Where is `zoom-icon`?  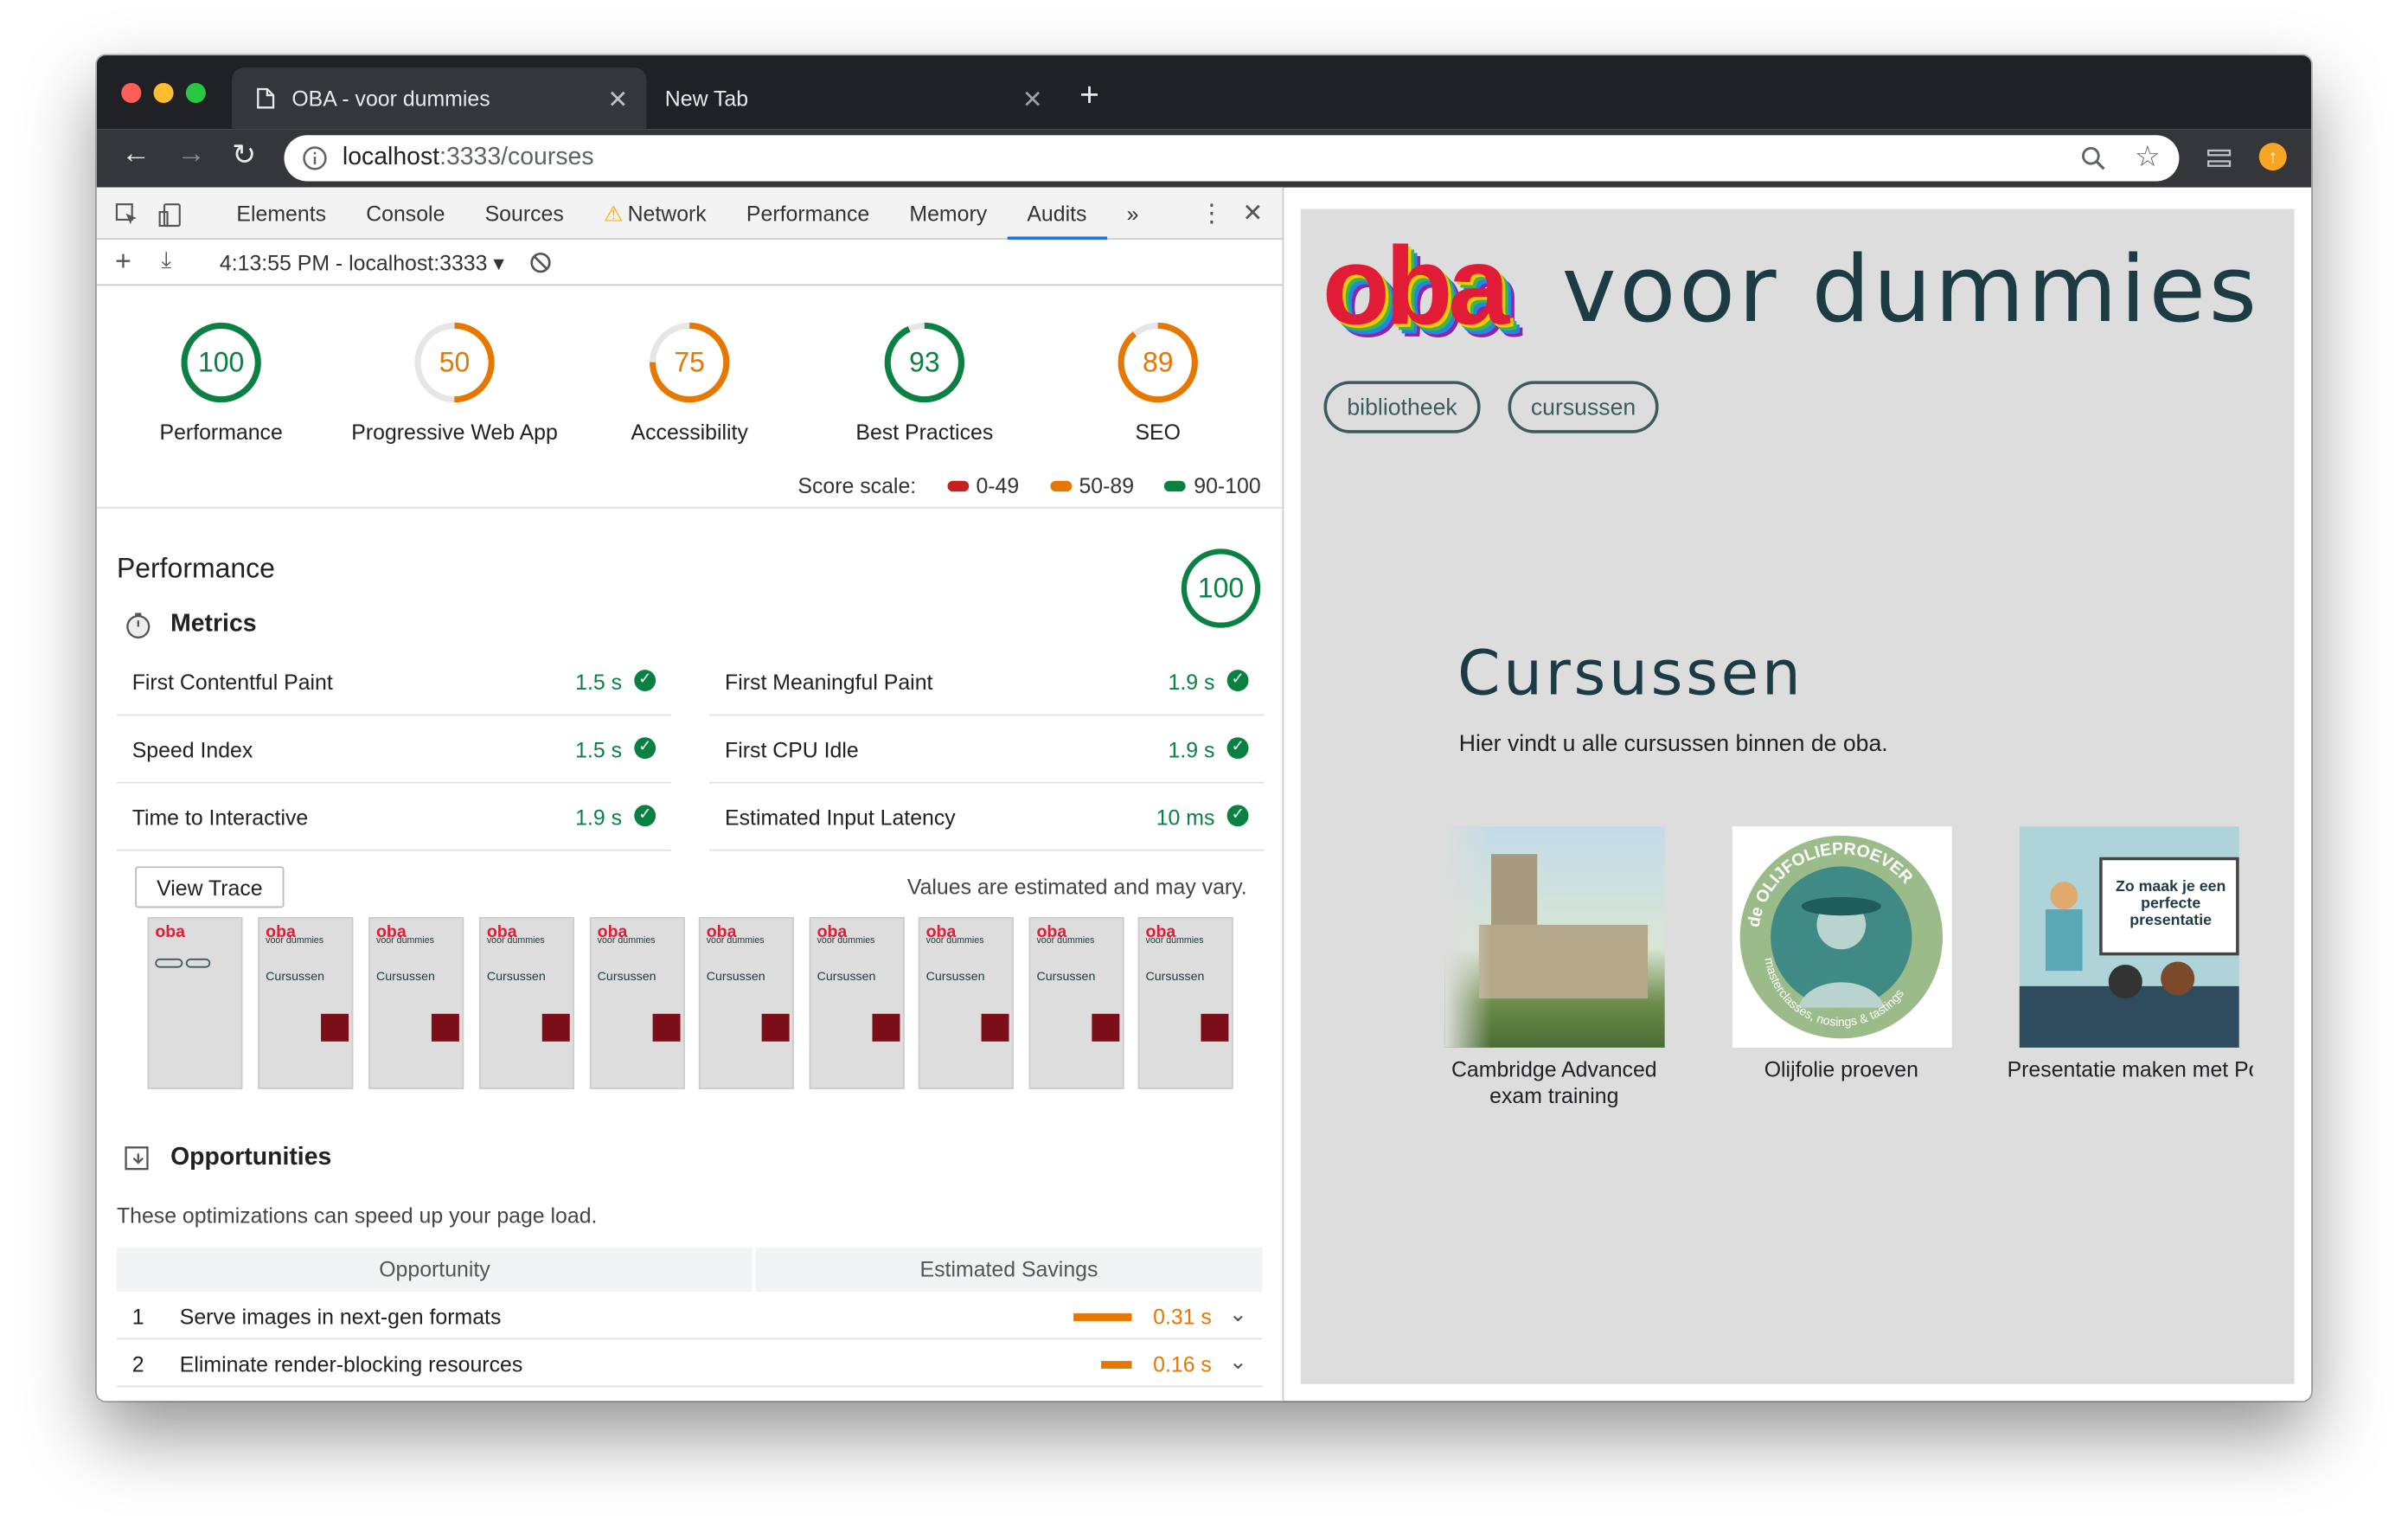 zoom-icon is located at coordinates (2093, 158).